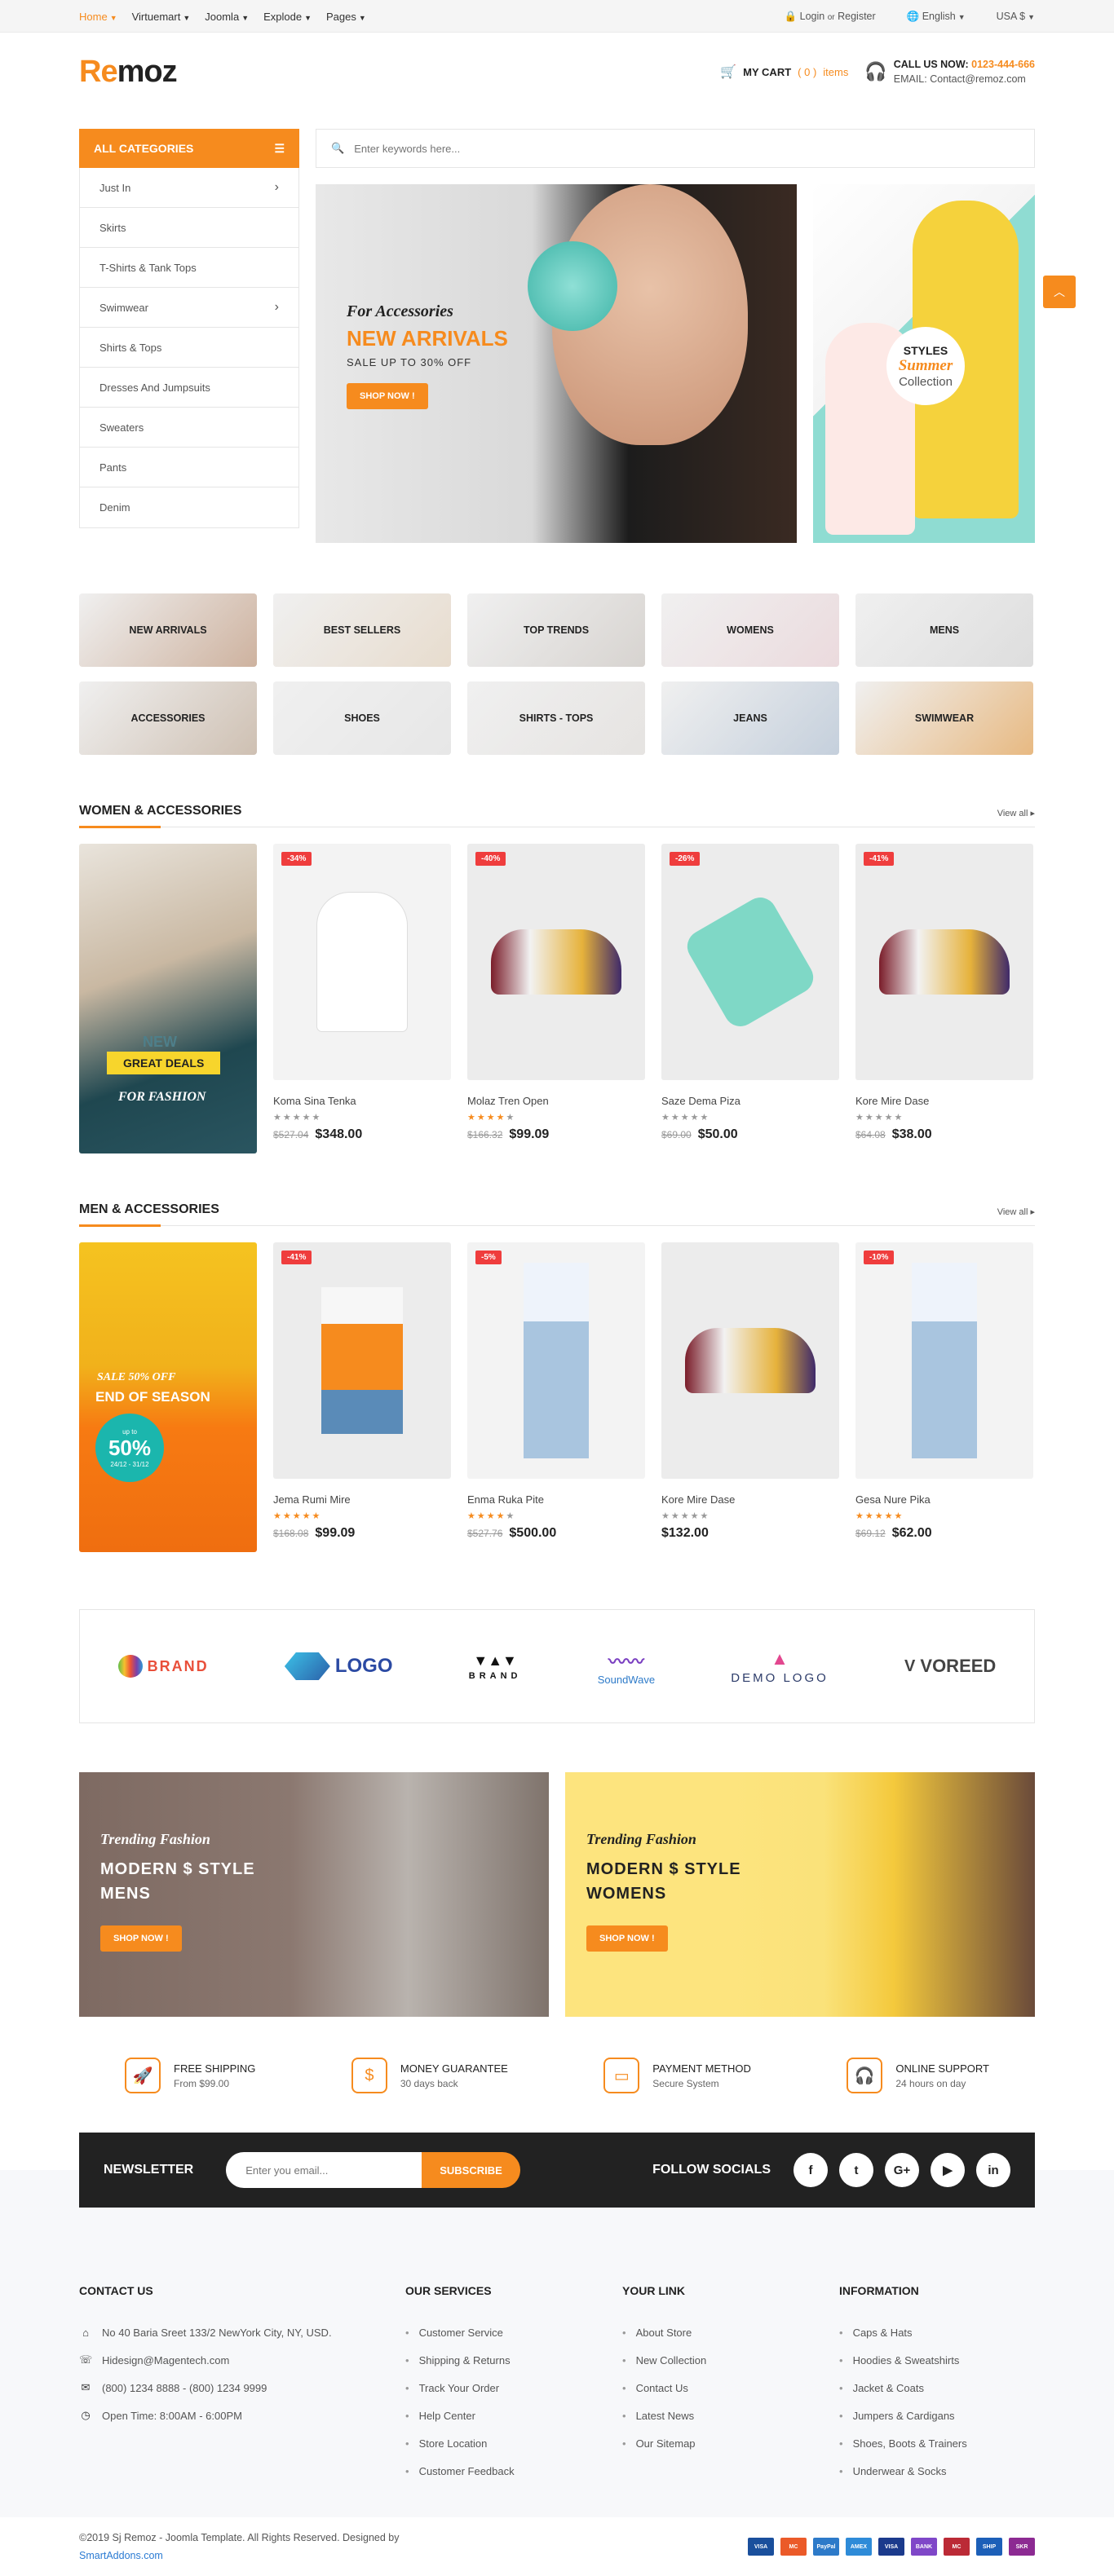 This screenshot has width=1114, height=2576. What do you see at coordinates (189, 148) in the screenshot?
I see `category-menu-header: ALL CATEGORIES ☰` at bounding box center [189, 148].